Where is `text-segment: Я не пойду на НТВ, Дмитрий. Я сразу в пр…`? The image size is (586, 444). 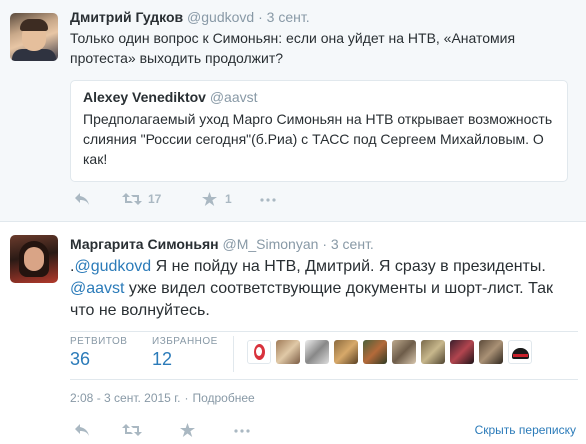
text-segment: Я не пойду на НТВ, Дмитрий. Я сразу в пр… is located at coordinates (348, 266).